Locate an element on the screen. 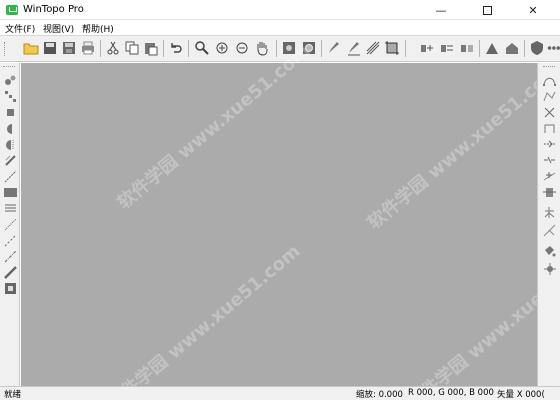  points-icon is located at coordinates (10, 80).